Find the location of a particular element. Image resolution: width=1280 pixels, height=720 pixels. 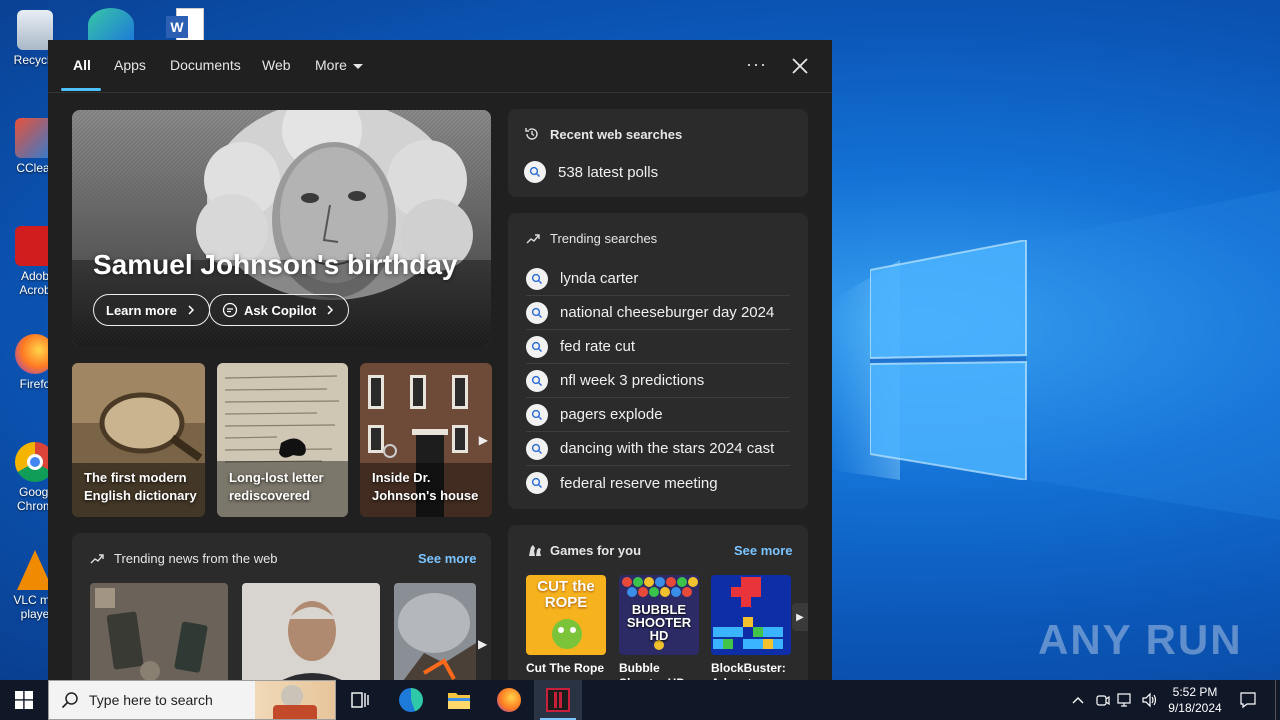

pager-debris-image is located at coordinates (159, 631).